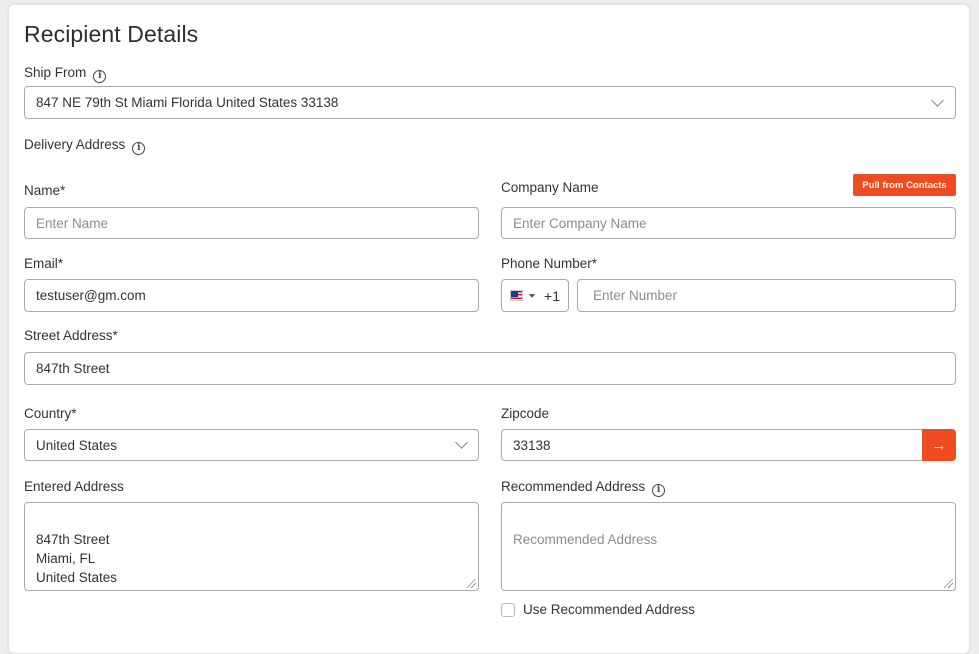  Describe the element at coordinates (55, 72) in the screenshot. I see `ship-from-label: Ship From` at that location.